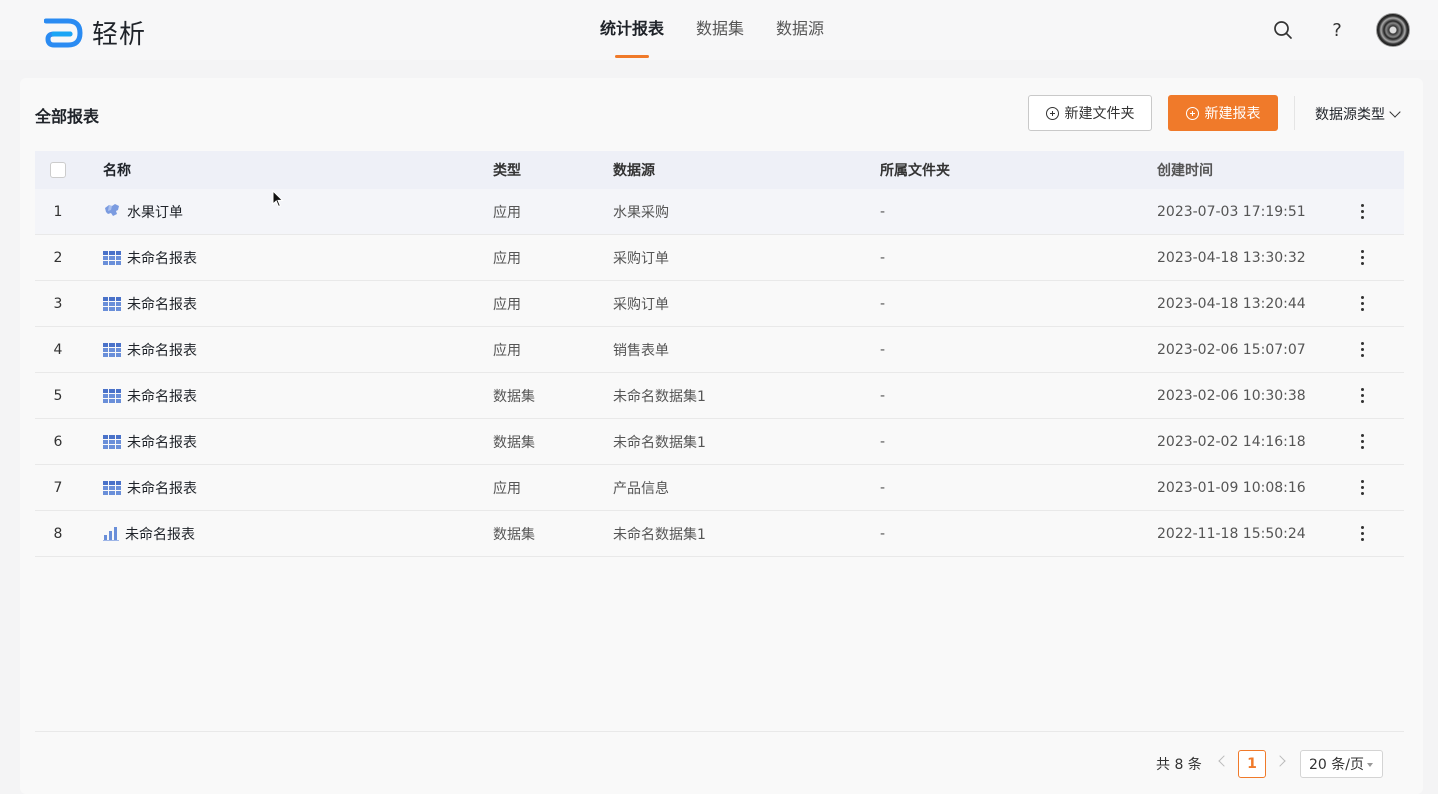 Image resolution: width=1438 pixels, height=794 pixels. What do you see at coordinates (915, 170) in the screenshot?
I see `column-header-folder: 所属文件夹` at bounding box center [915, 170].